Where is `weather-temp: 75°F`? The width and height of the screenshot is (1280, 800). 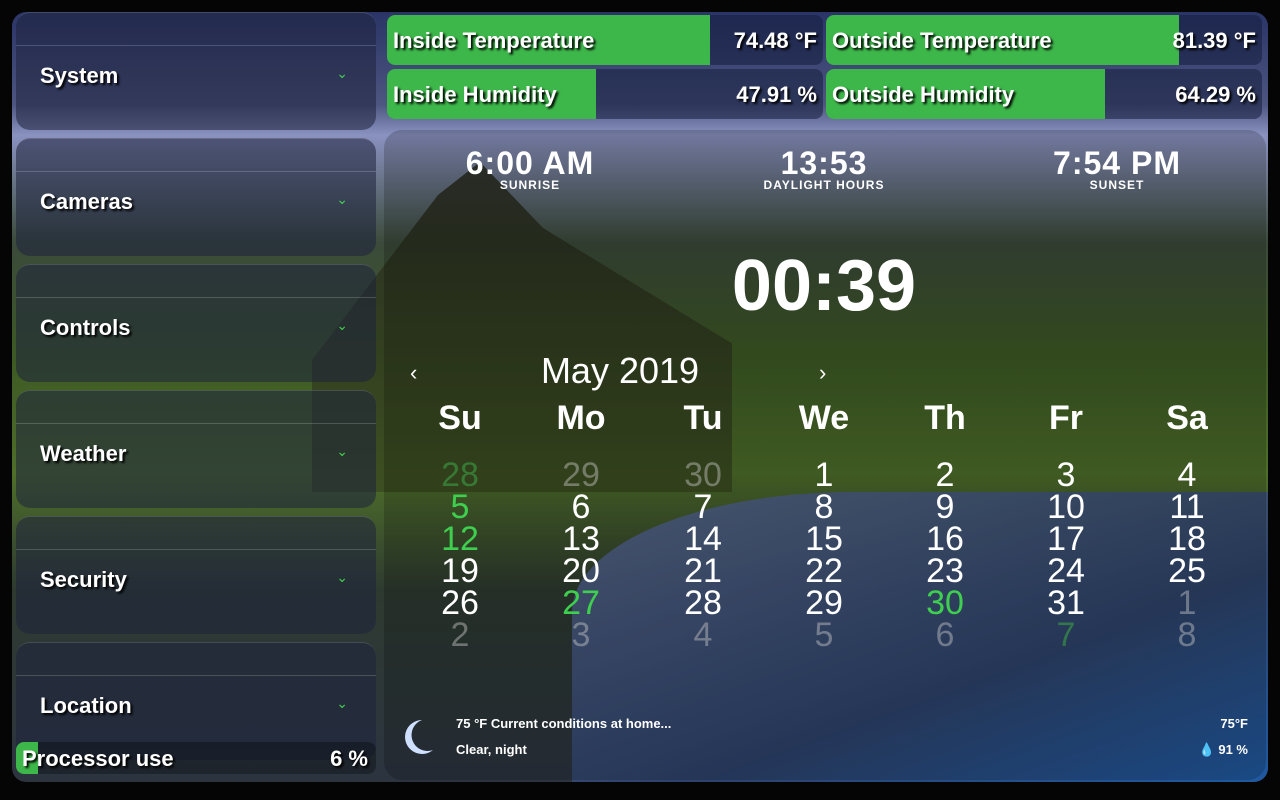 weather-temp: 75°F is located at coordinates (1234, 723).